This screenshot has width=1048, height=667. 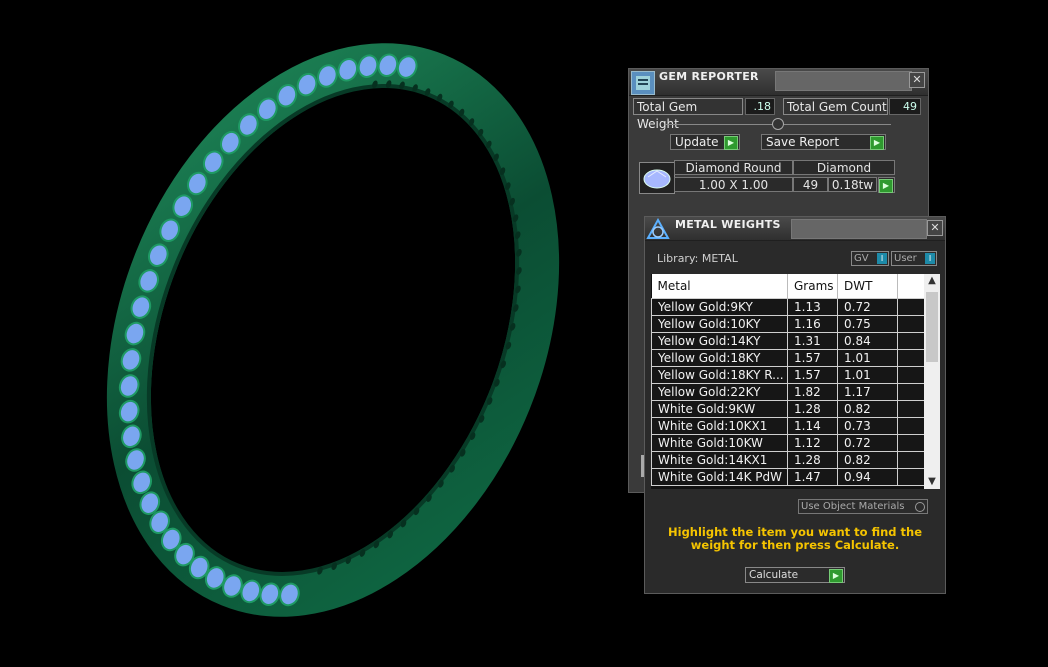 I want to click on grams-cell: 1.47, so click(x=812, y=477).